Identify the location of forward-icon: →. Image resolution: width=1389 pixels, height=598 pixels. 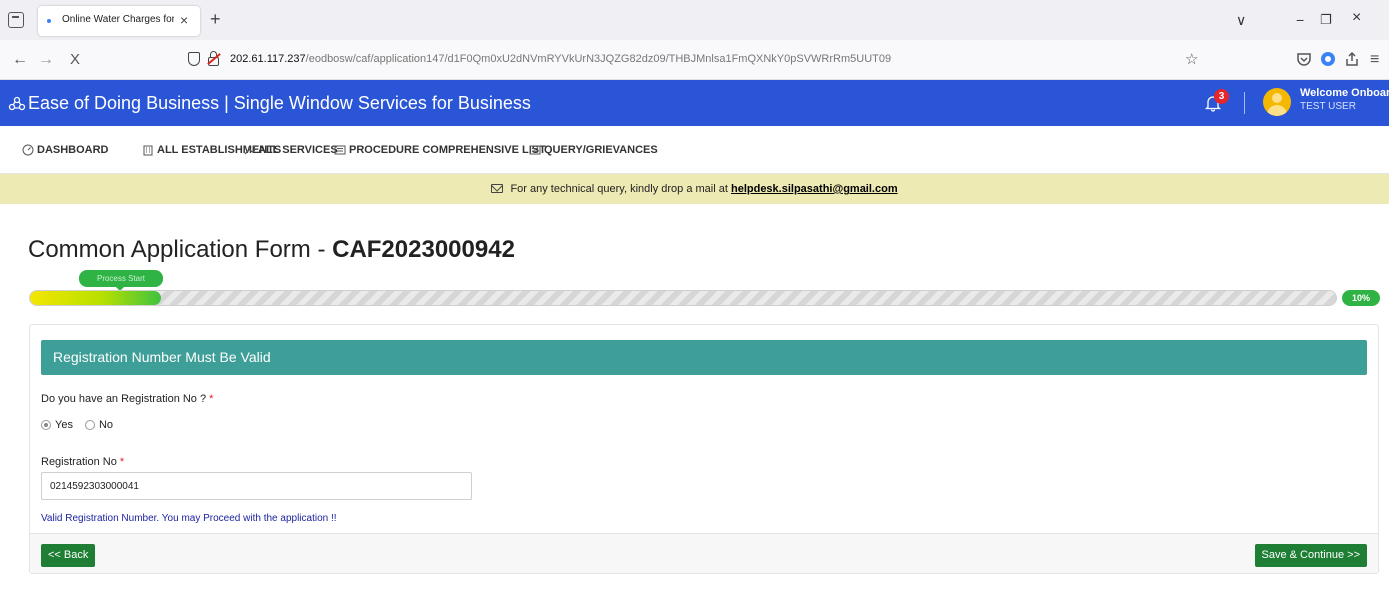
(46, 60).